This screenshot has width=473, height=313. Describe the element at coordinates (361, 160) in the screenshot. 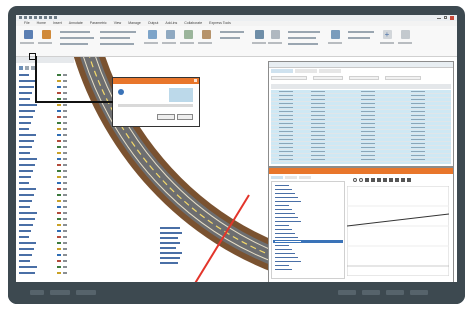

I see `table-row` at that location.